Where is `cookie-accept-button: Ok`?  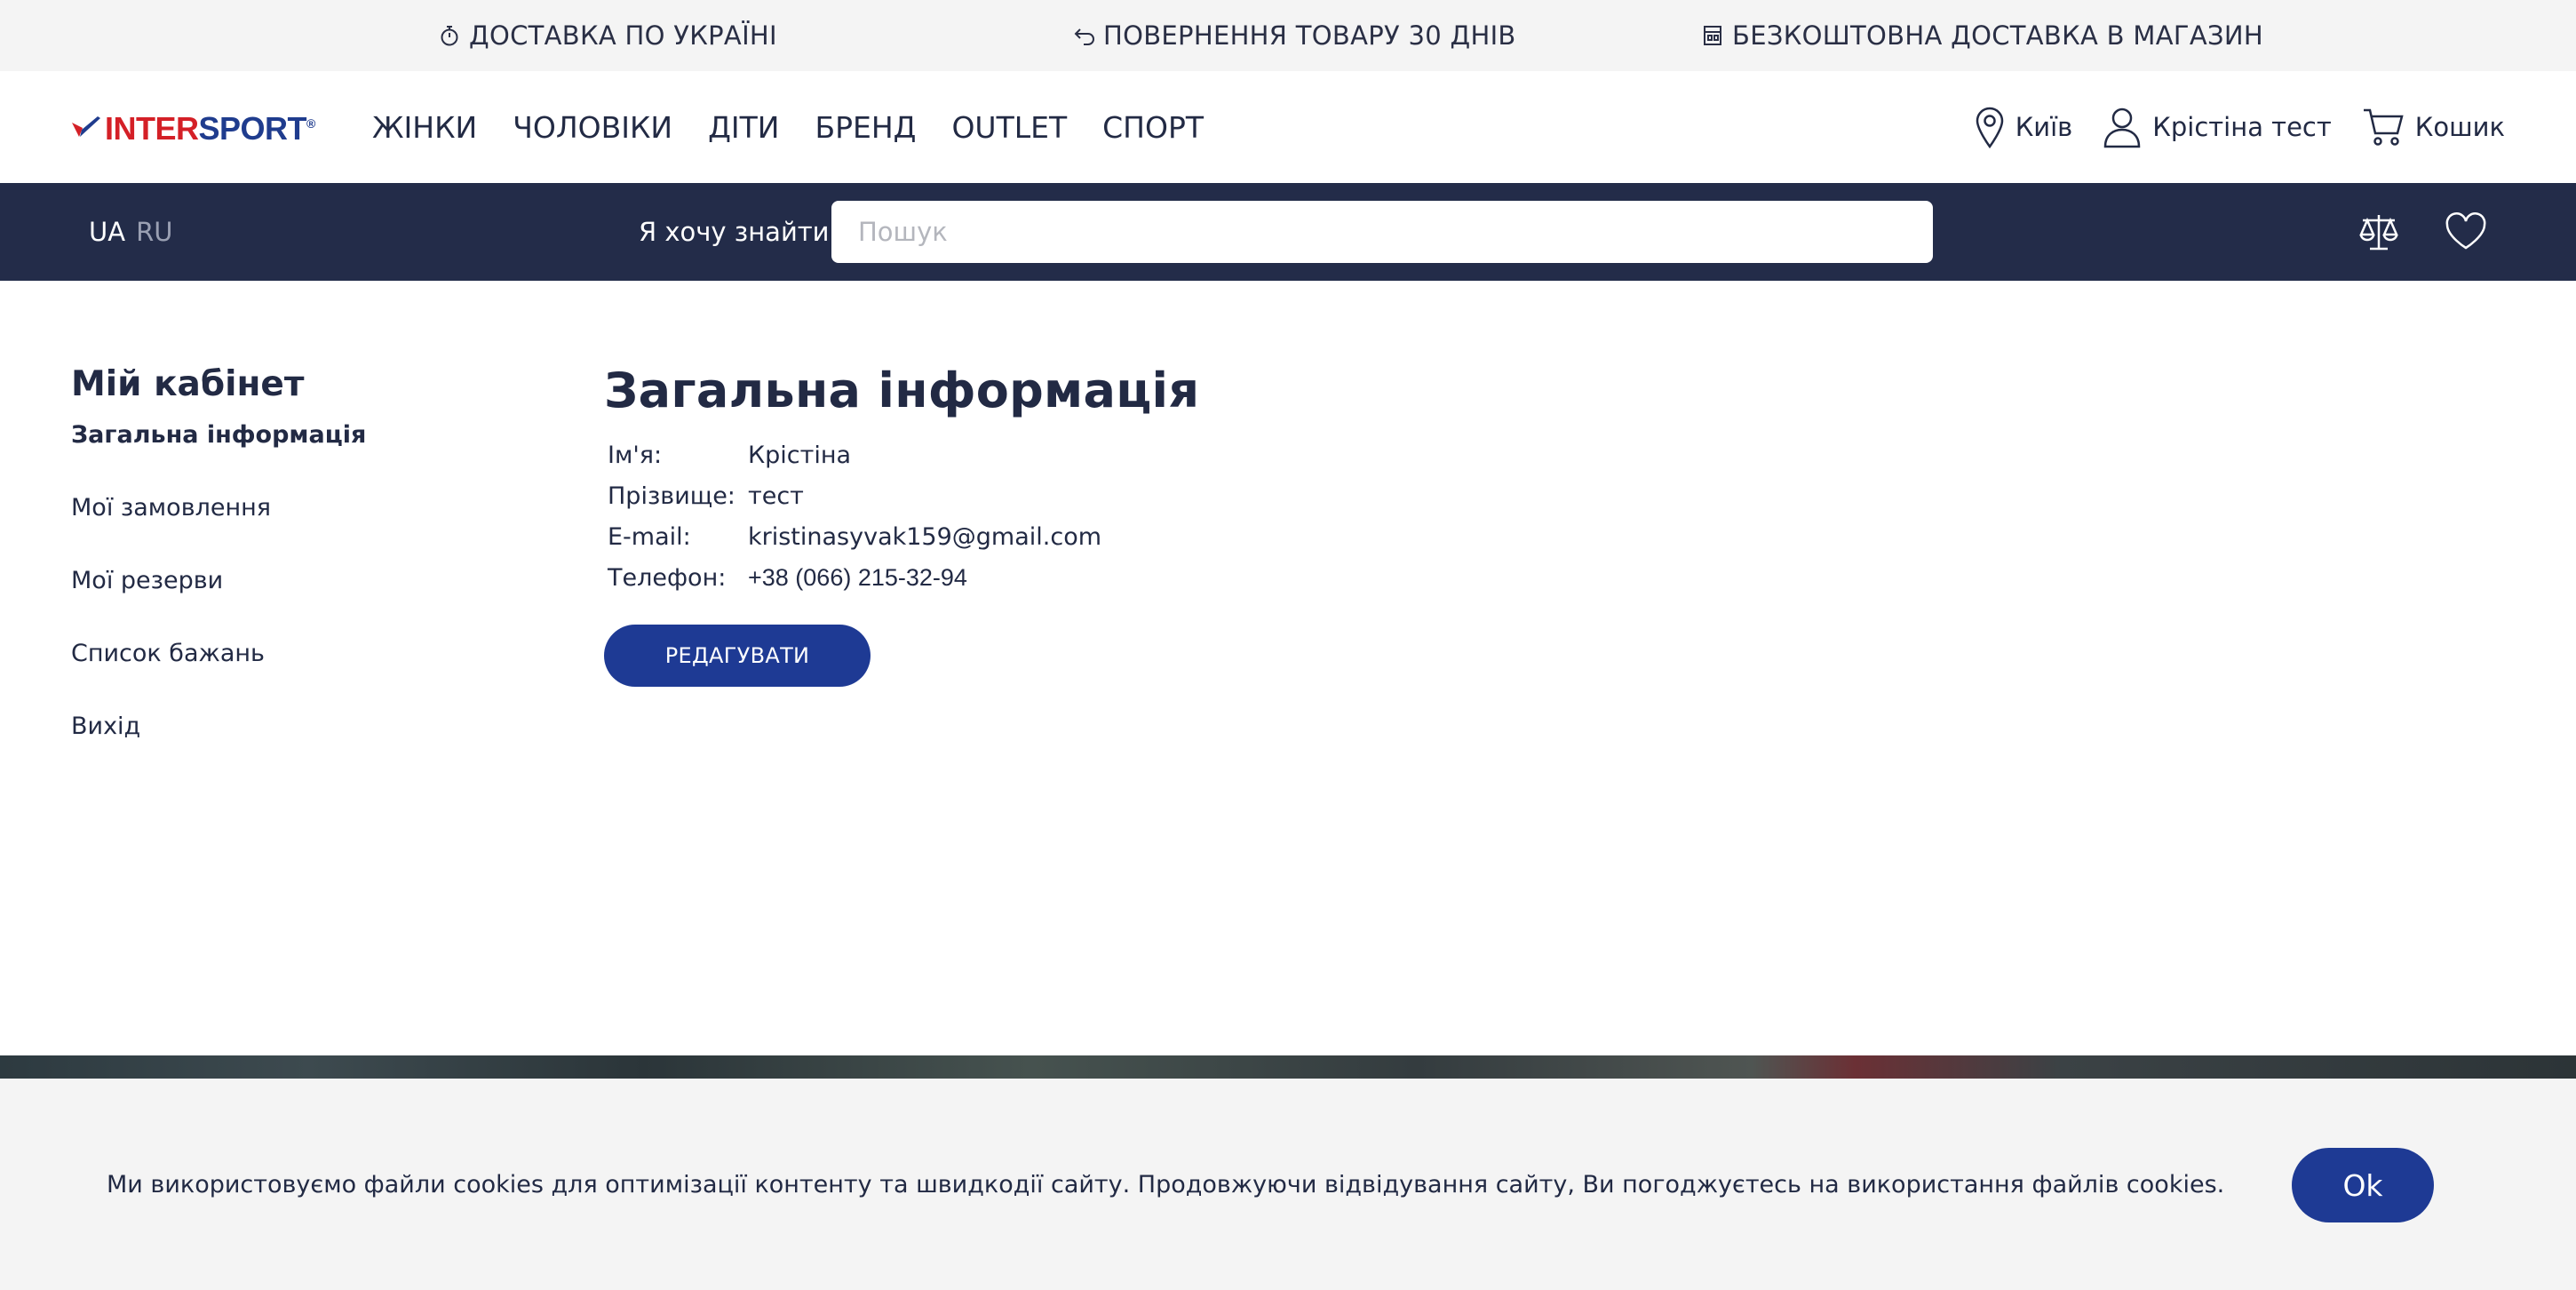
cookie-accept-button: Ok is located at coordinates (2363, 1185).